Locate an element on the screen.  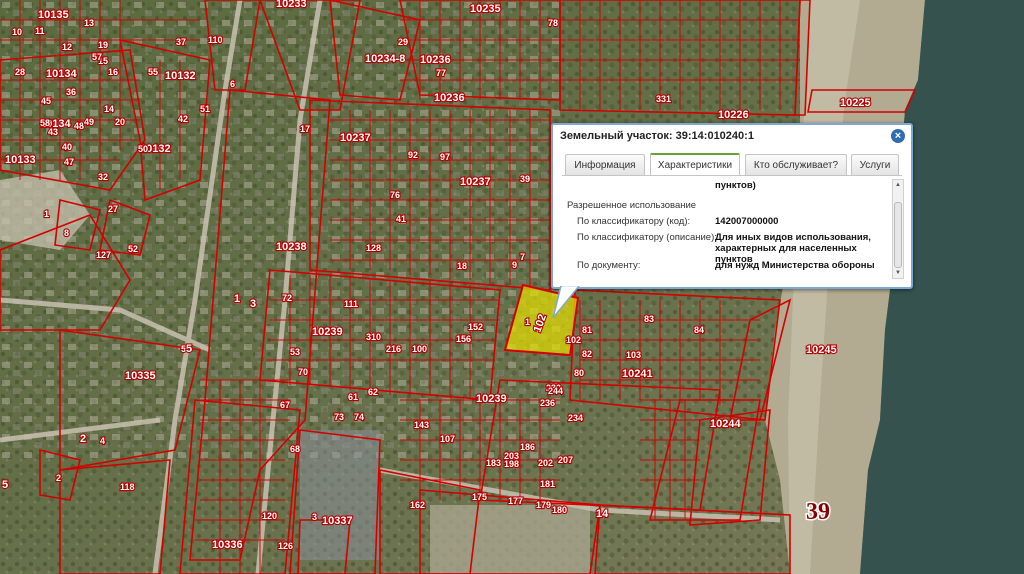
parcel-label: 78 is located at coordinates (553, 23).